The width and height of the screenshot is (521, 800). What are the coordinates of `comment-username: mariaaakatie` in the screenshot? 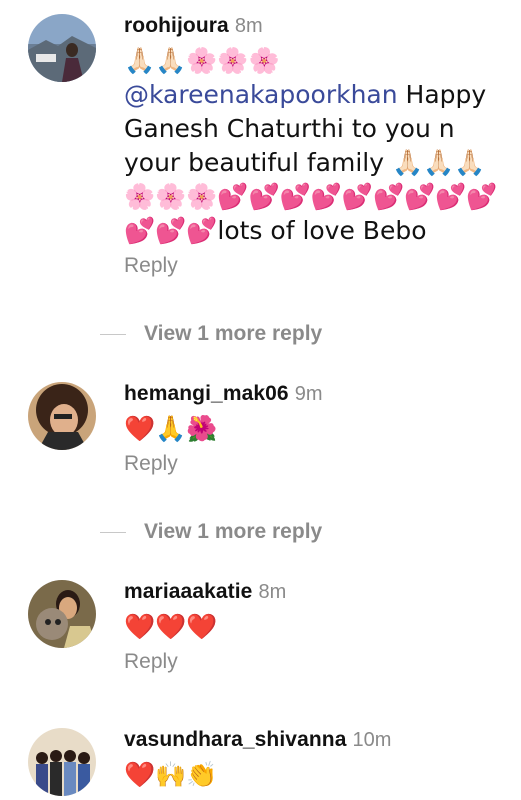 It's located at (188, 591).